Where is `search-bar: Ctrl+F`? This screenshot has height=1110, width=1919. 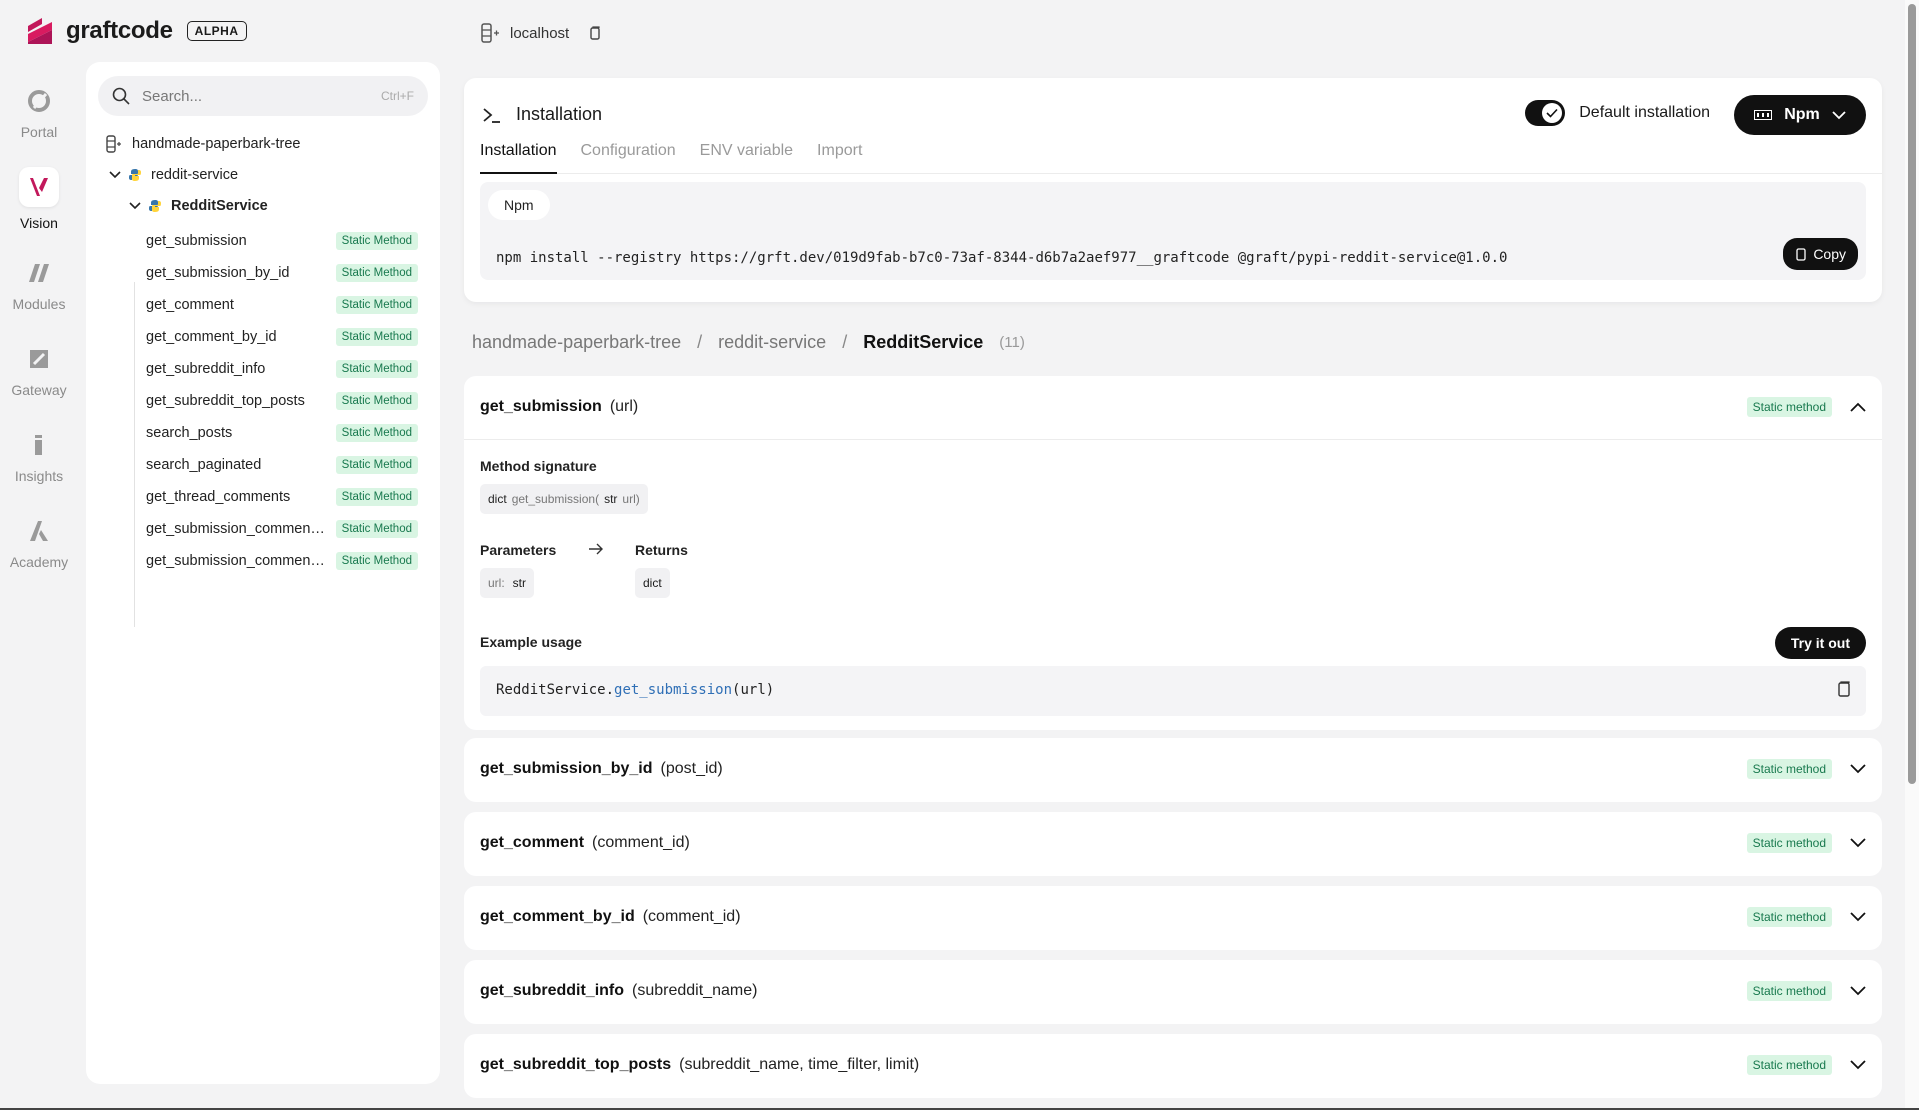 search-bar: Ctrl+F is located at coordinates (263, 96).